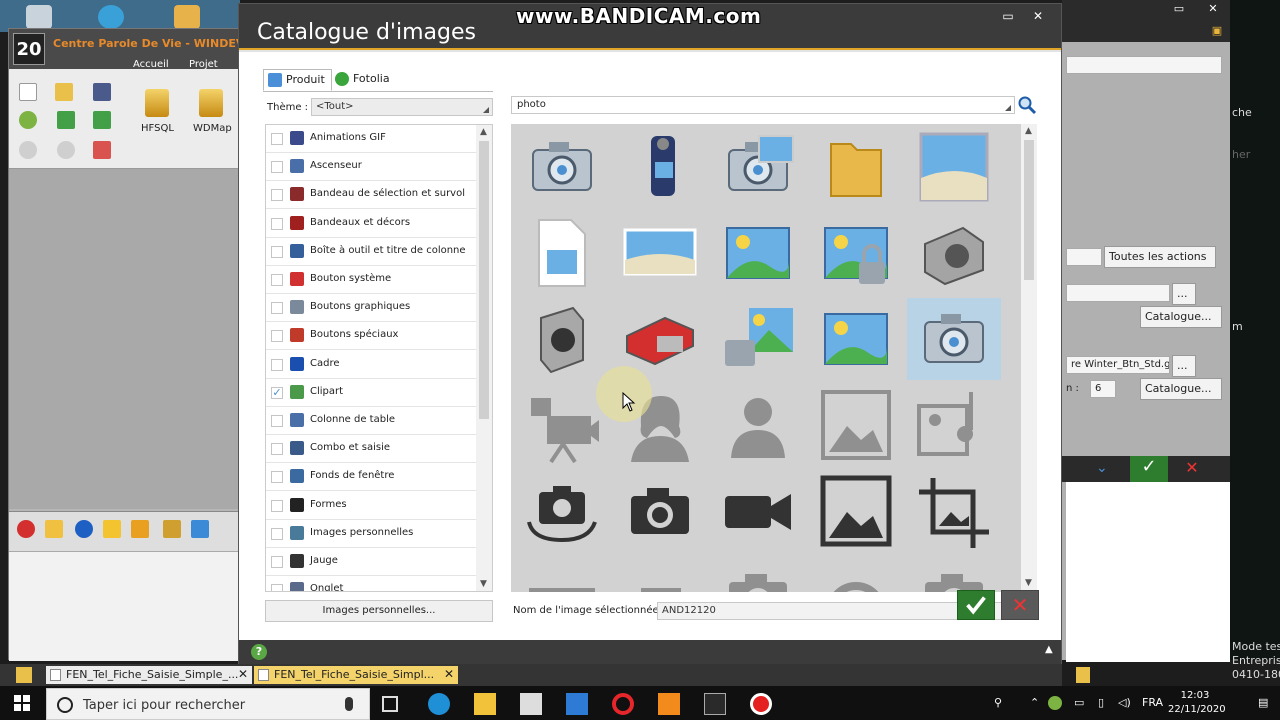 The height and width of the screenshot is (720, 1280). Describe the element at coordinates (24, 675) in the screenshot. I see `project-icon` at that location.